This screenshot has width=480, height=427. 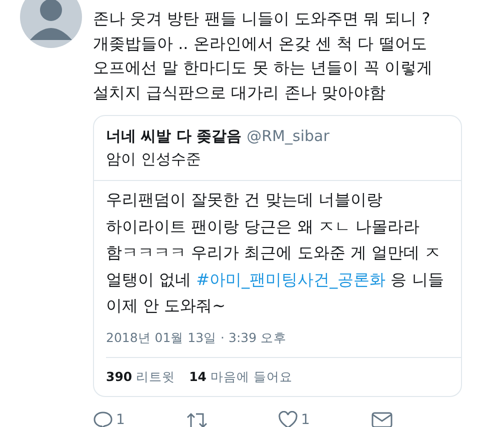 I want to click on author-name: 너네 씨발 다 좆같음, so click(x=174, y=136).